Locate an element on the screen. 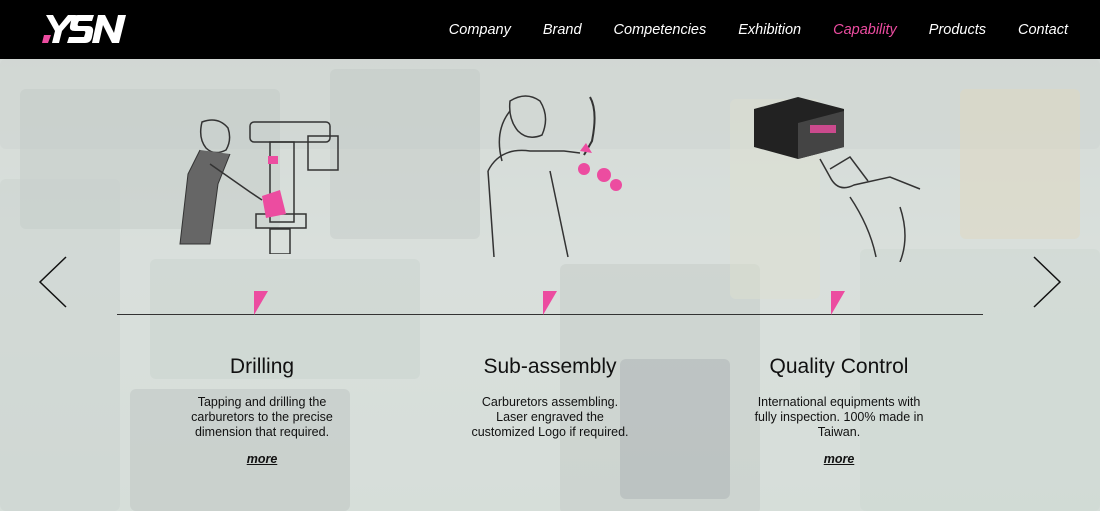 The height and width of the screenshot is (511, 1100). inspection-equipment-illustration is located at coordinates (837, 179).